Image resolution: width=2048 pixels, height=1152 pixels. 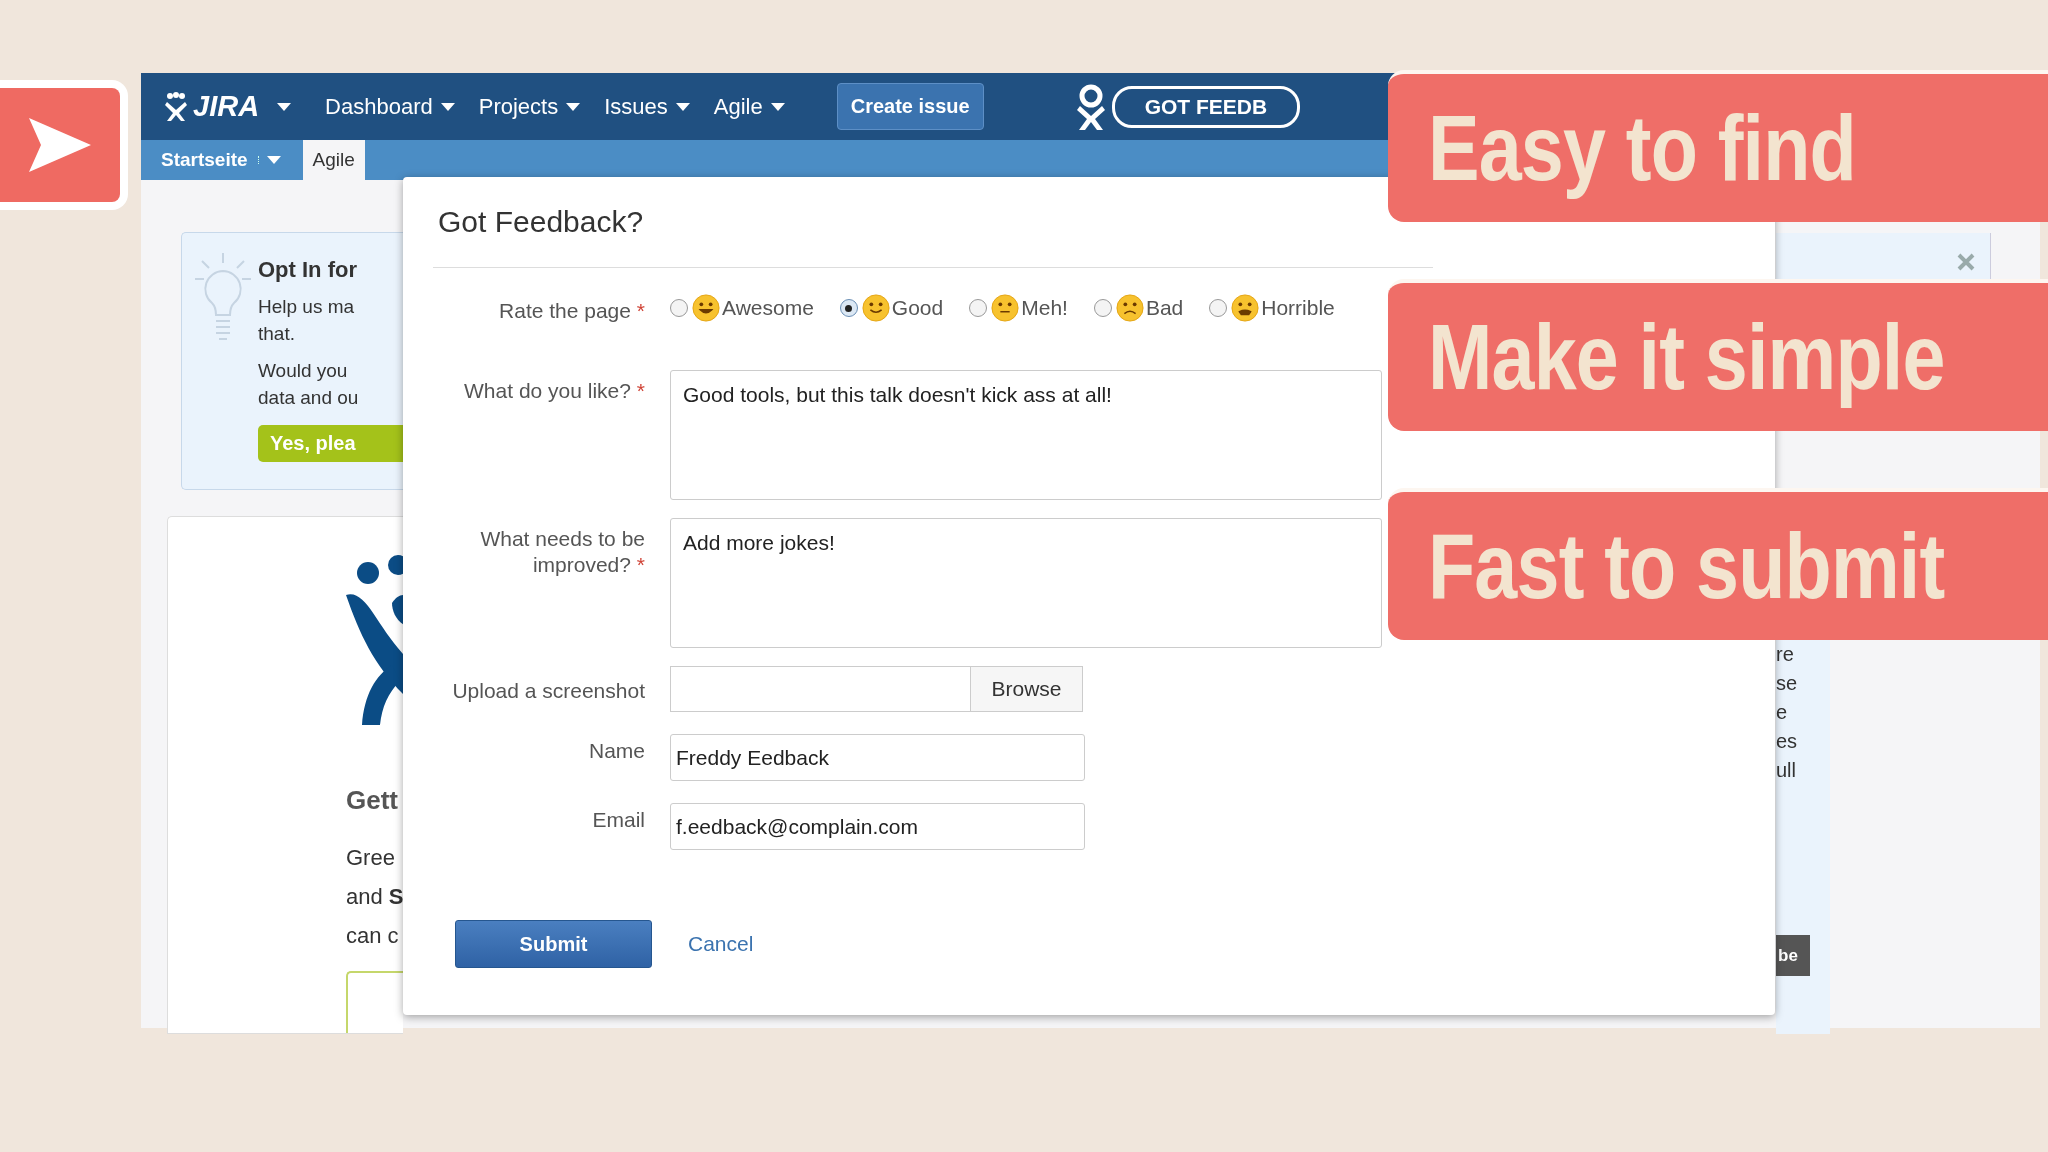 I want to click on text-area: Add more jokes!, so click(x=1026, y=583).